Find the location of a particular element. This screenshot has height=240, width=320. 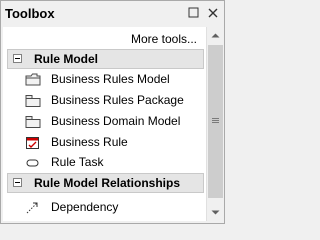

task-icon is located at coordinates (34, 163).